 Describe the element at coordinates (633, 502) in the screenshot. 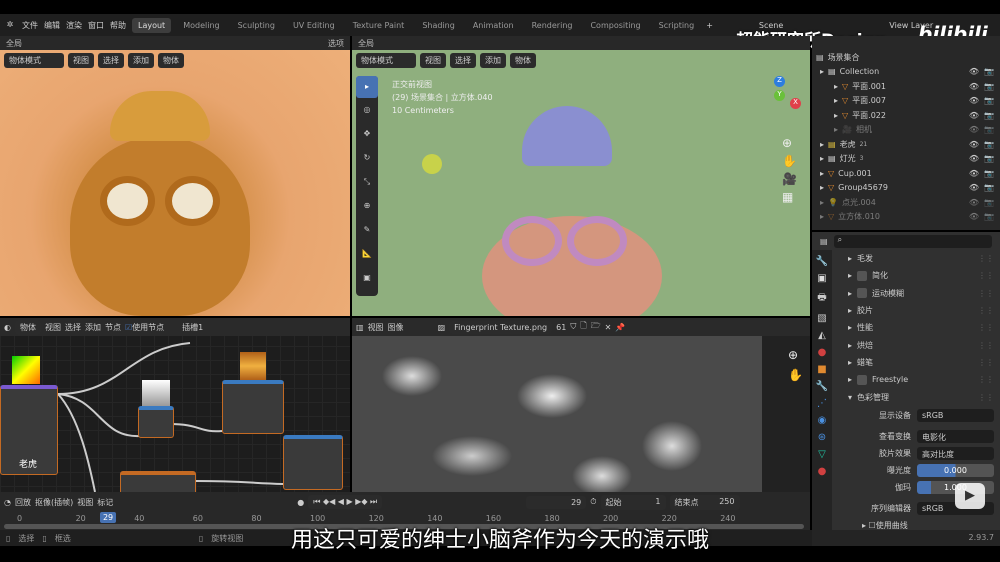

I see `start-frame-field: 起始 1` at that location.